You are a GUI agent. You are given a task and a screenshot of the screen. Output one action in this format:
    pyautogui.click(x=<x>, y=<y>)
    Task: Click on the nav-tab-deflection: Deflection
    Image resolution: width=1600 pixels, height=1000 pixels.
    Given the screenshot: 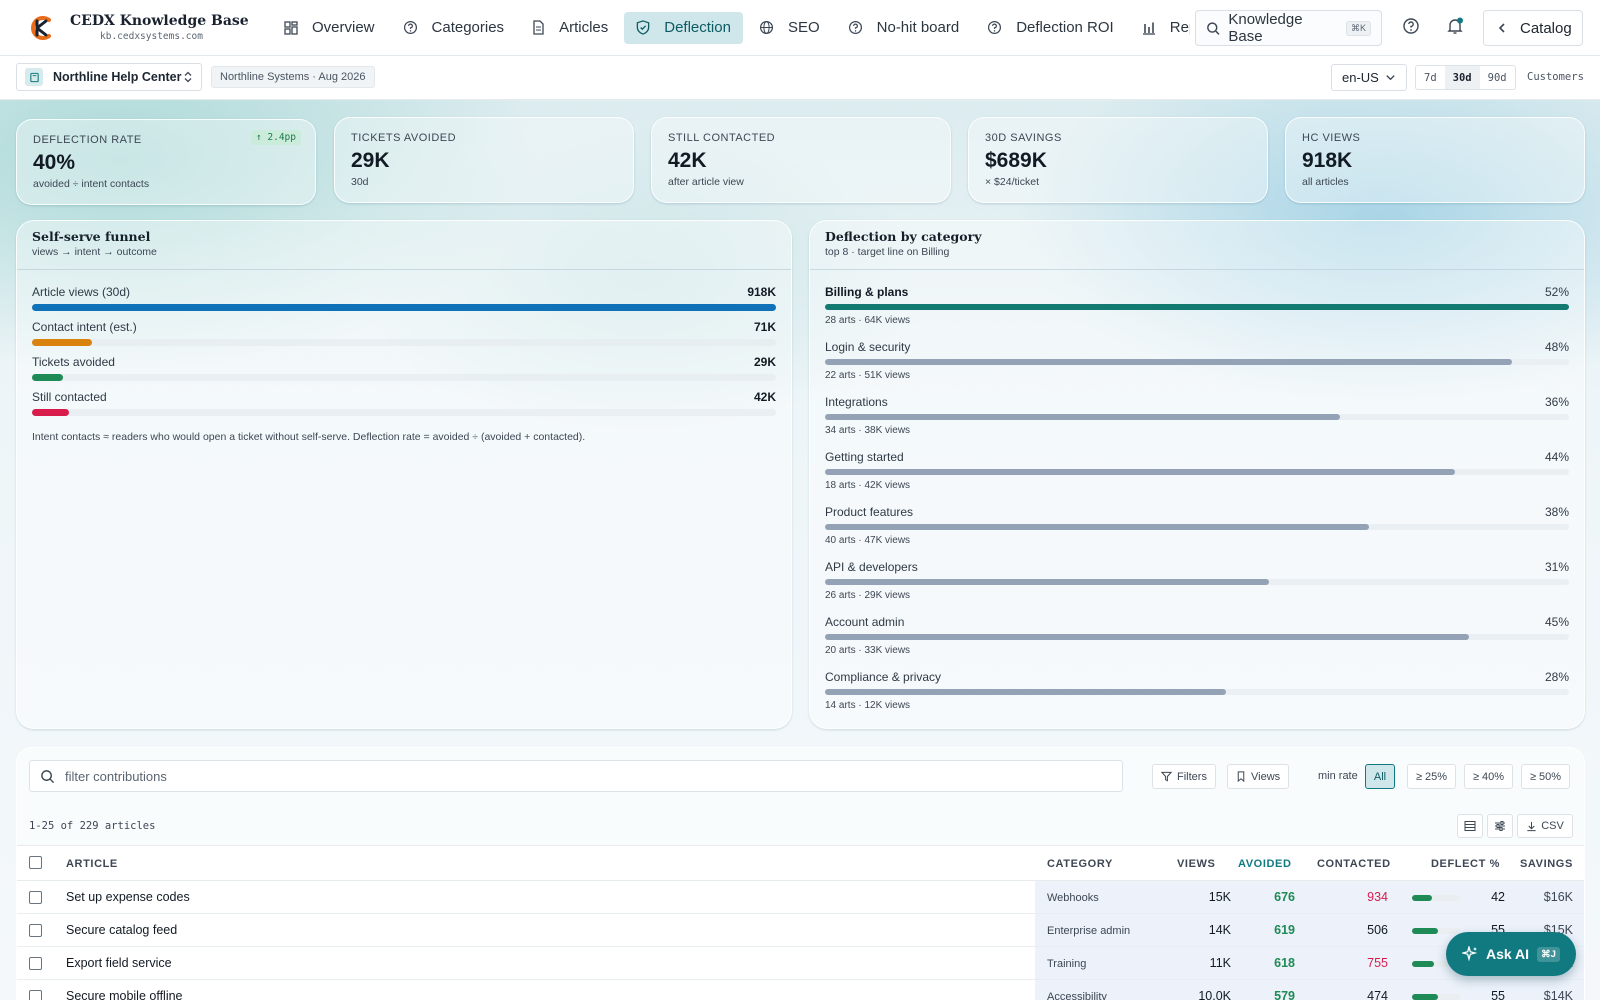 What is the action you would take?
    pyautogui.click(x=683, y=27)
    